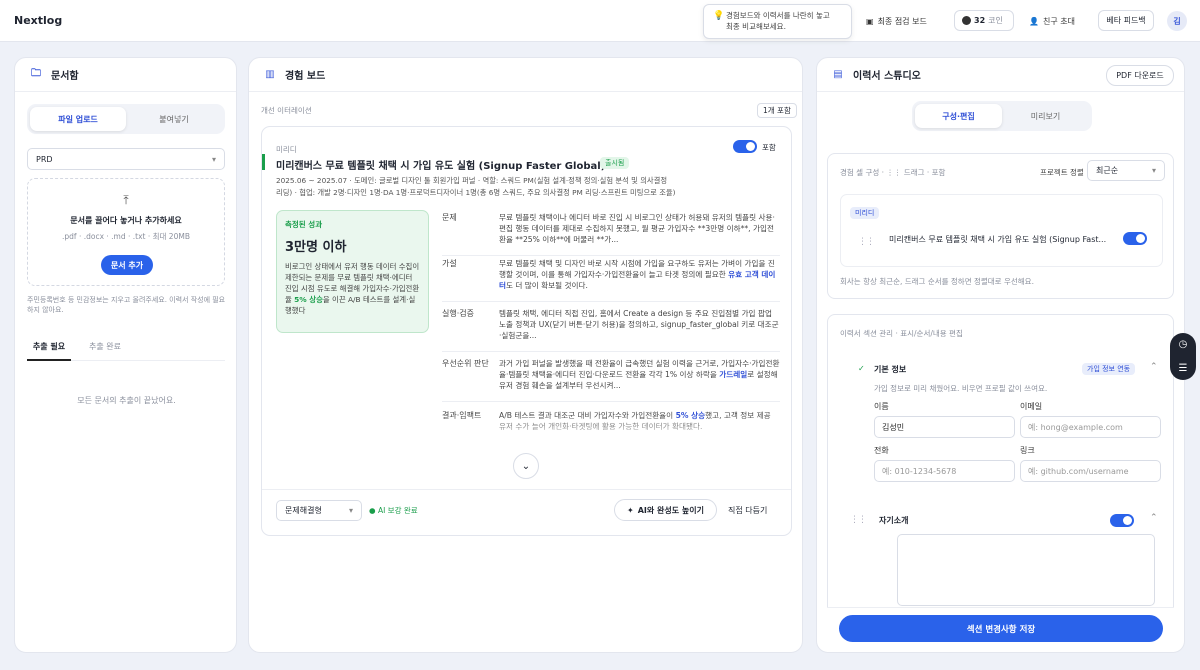 The image size is (1200, 670). I want to click on metric-value: 3만명 이하, so click(316, 247).